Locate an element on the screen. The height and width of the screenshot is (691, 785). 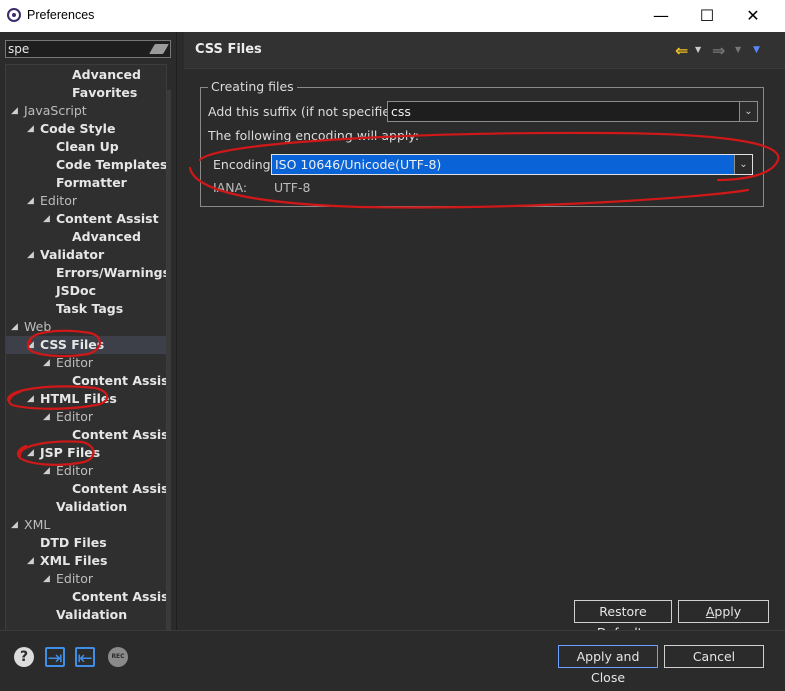
eraser-icon is located at coordinates (159, 49).